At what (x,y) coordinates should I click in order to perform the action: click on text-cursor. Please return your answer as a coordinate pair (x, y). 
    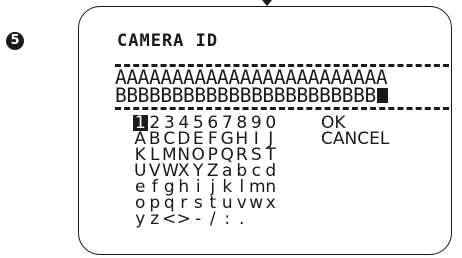
    Looking at the image, I should click on (382, 95).